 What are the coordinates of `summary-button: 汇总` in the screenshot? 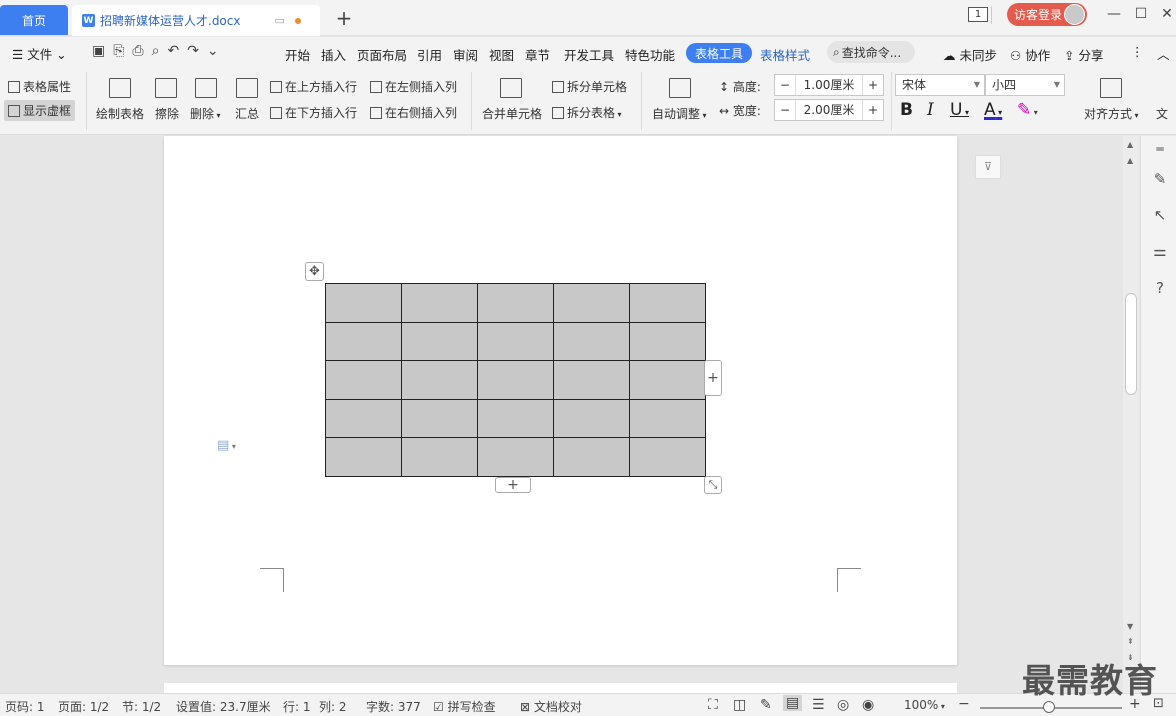 It's located at (247, 113).